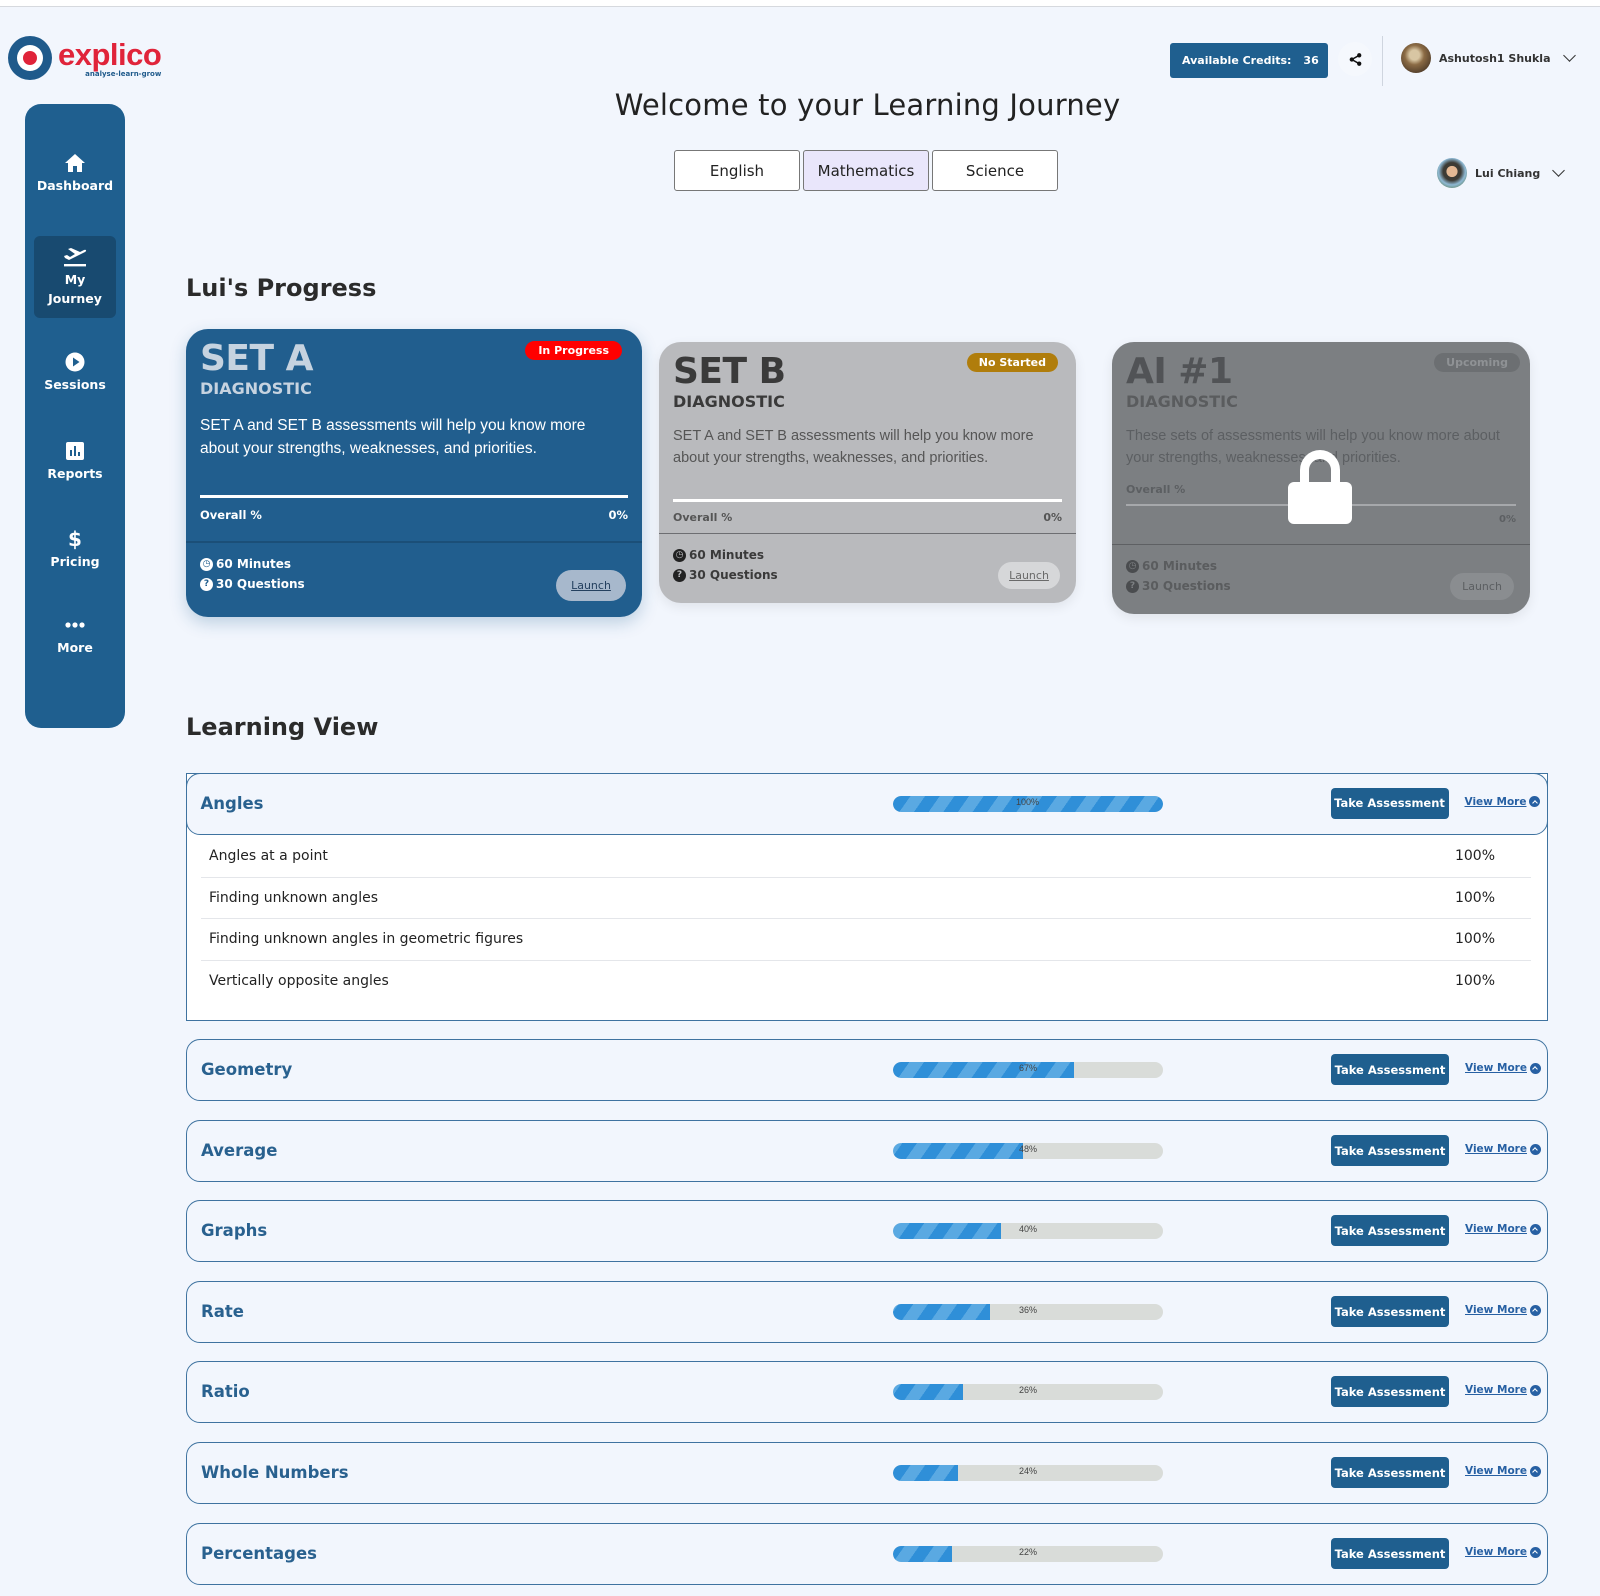 This screenshot has width=1600, height=1596. Describe the element at coordinates (867, 1151) in the screenshot. I see `topic-row: Average 48% Take Assessment View More` at that location.